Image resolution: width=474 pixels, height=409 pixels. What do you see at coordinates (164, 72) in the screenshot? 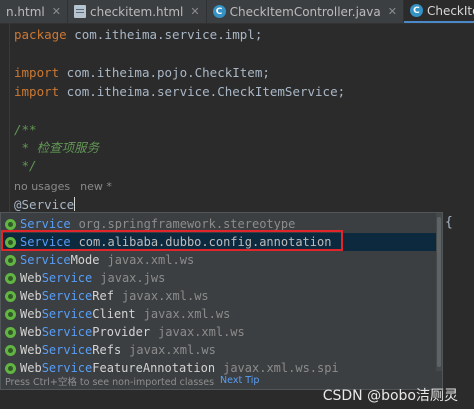
I see `import-name: com.itheima.pojo.CheckItem;` at bounding box center [164, 72].